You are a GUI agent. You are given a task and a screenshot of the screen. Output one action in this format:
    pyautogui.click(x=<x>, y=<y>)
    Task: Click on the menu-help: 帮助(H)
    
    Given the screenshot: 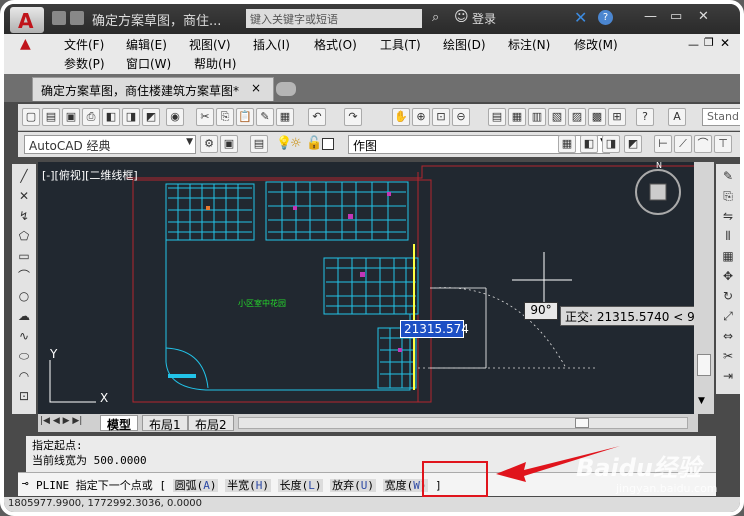 What is the action you would take?
    pyautogui.click(x=215, y=63)
    